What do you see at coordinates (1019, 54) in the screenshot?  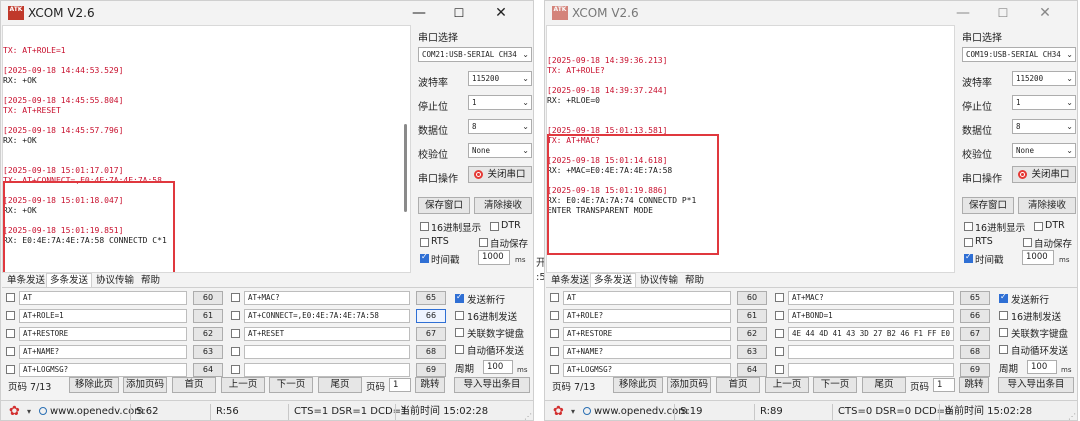 I see `port-select: COM19:USB-SERIAL CH34 ⌄` at bounding box center [1019, 54].